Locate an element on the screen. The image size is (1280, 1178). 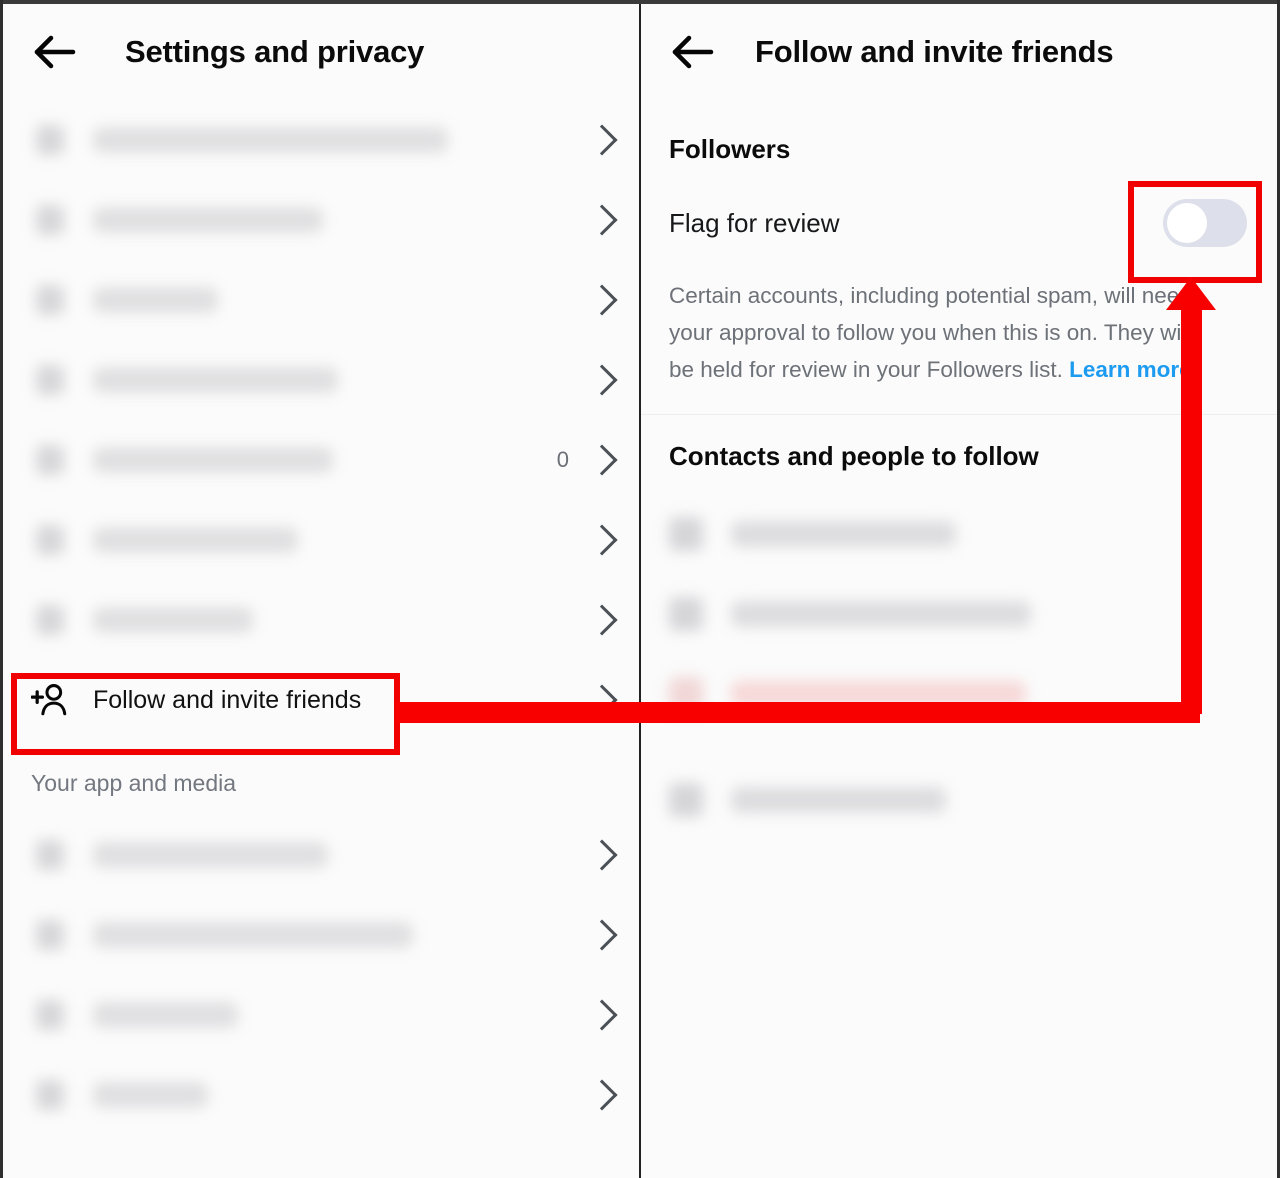
window-frame-top is located at coordinates (640, 2).